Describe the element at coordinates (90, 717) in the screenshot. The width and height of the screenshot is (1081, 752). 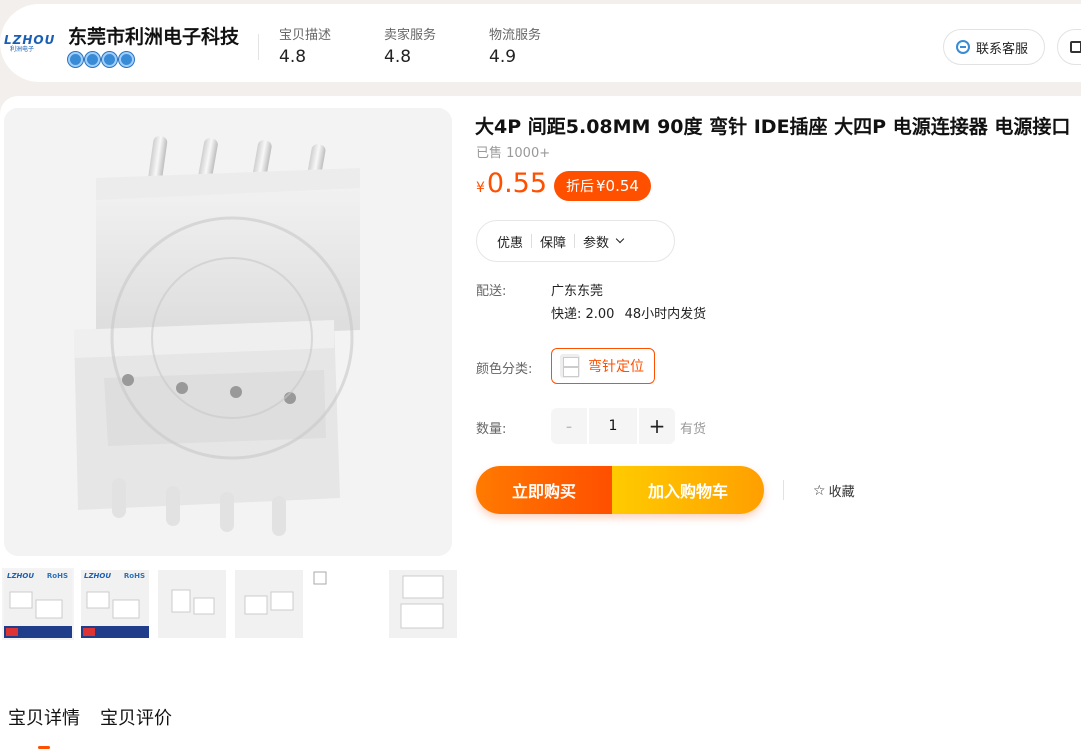
I see `detail-tabs: 宝贝详情 宝贝评价` at that location.